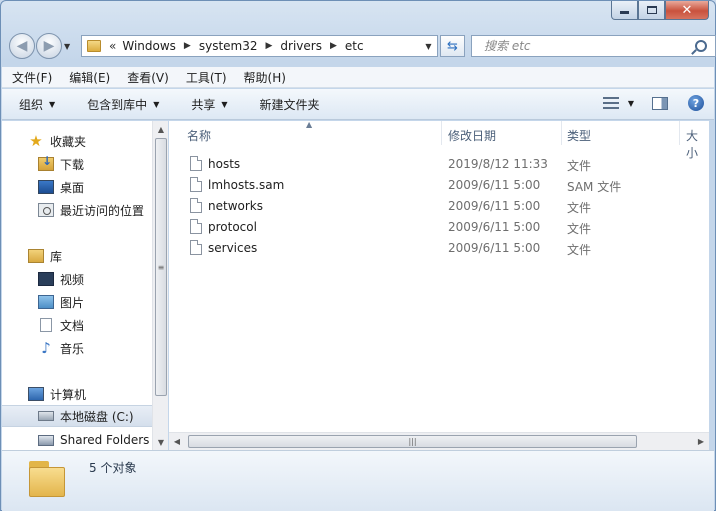 Image resolution: width=716 pixels, height=511 pixels. I want to click on sidebar-item-shared-folders: Shared Folders, so click(77, 439).